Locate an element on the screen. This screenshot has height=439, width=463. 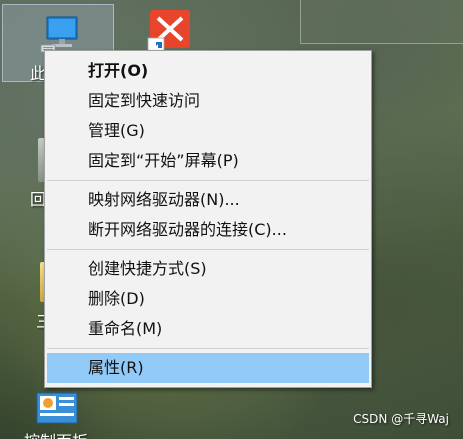
background-window is located at coordinates (381, 22).